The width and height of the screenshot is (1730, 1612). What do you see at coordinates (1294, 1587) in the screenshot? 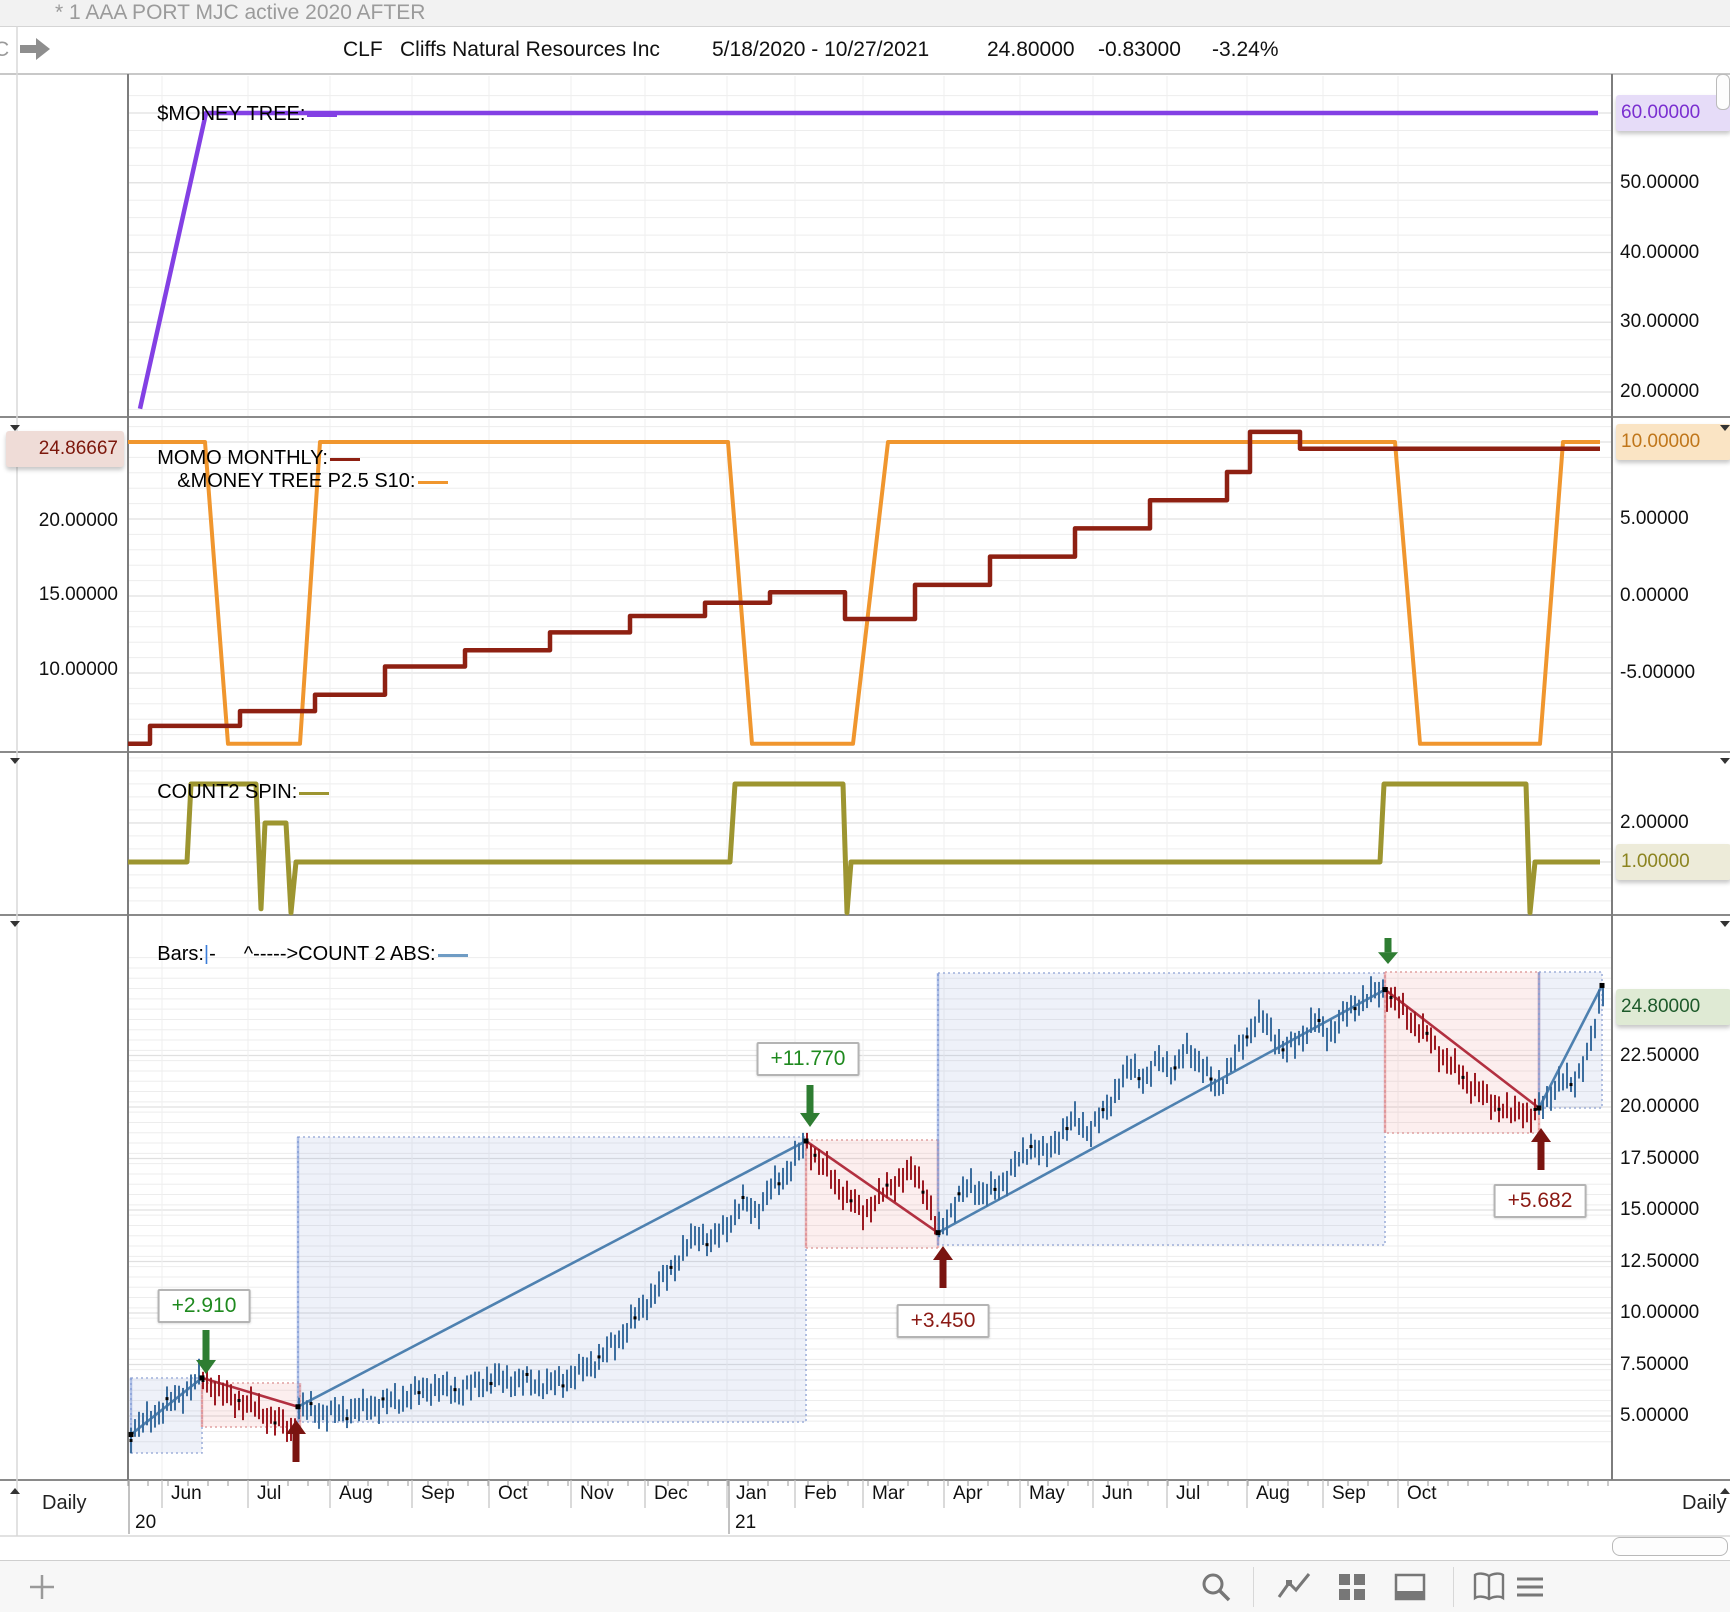
I see `trend-tool-icon` at bounding box center [1294, 1587].